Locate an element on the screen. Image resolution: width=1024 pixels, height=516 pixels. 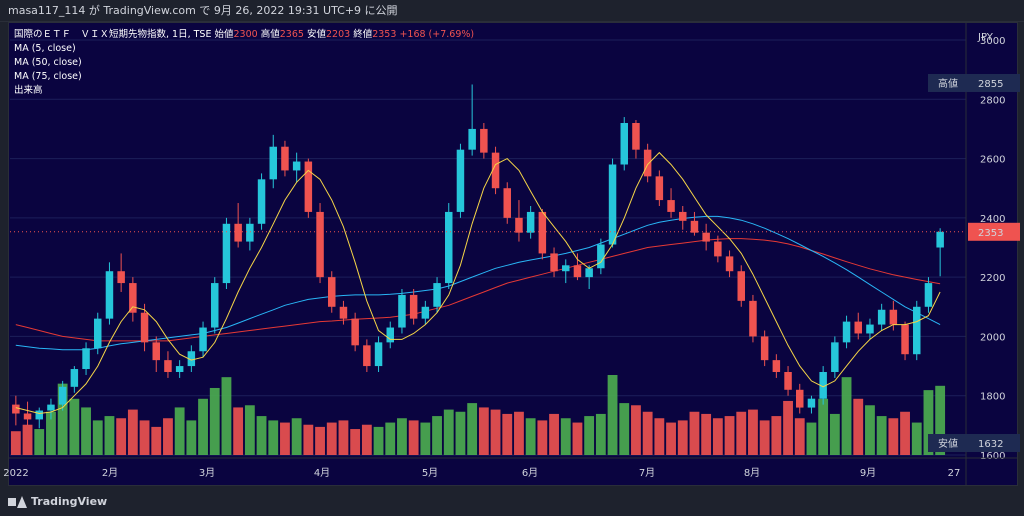
tradingview-logo-icon is located at coordinates (17, 501).